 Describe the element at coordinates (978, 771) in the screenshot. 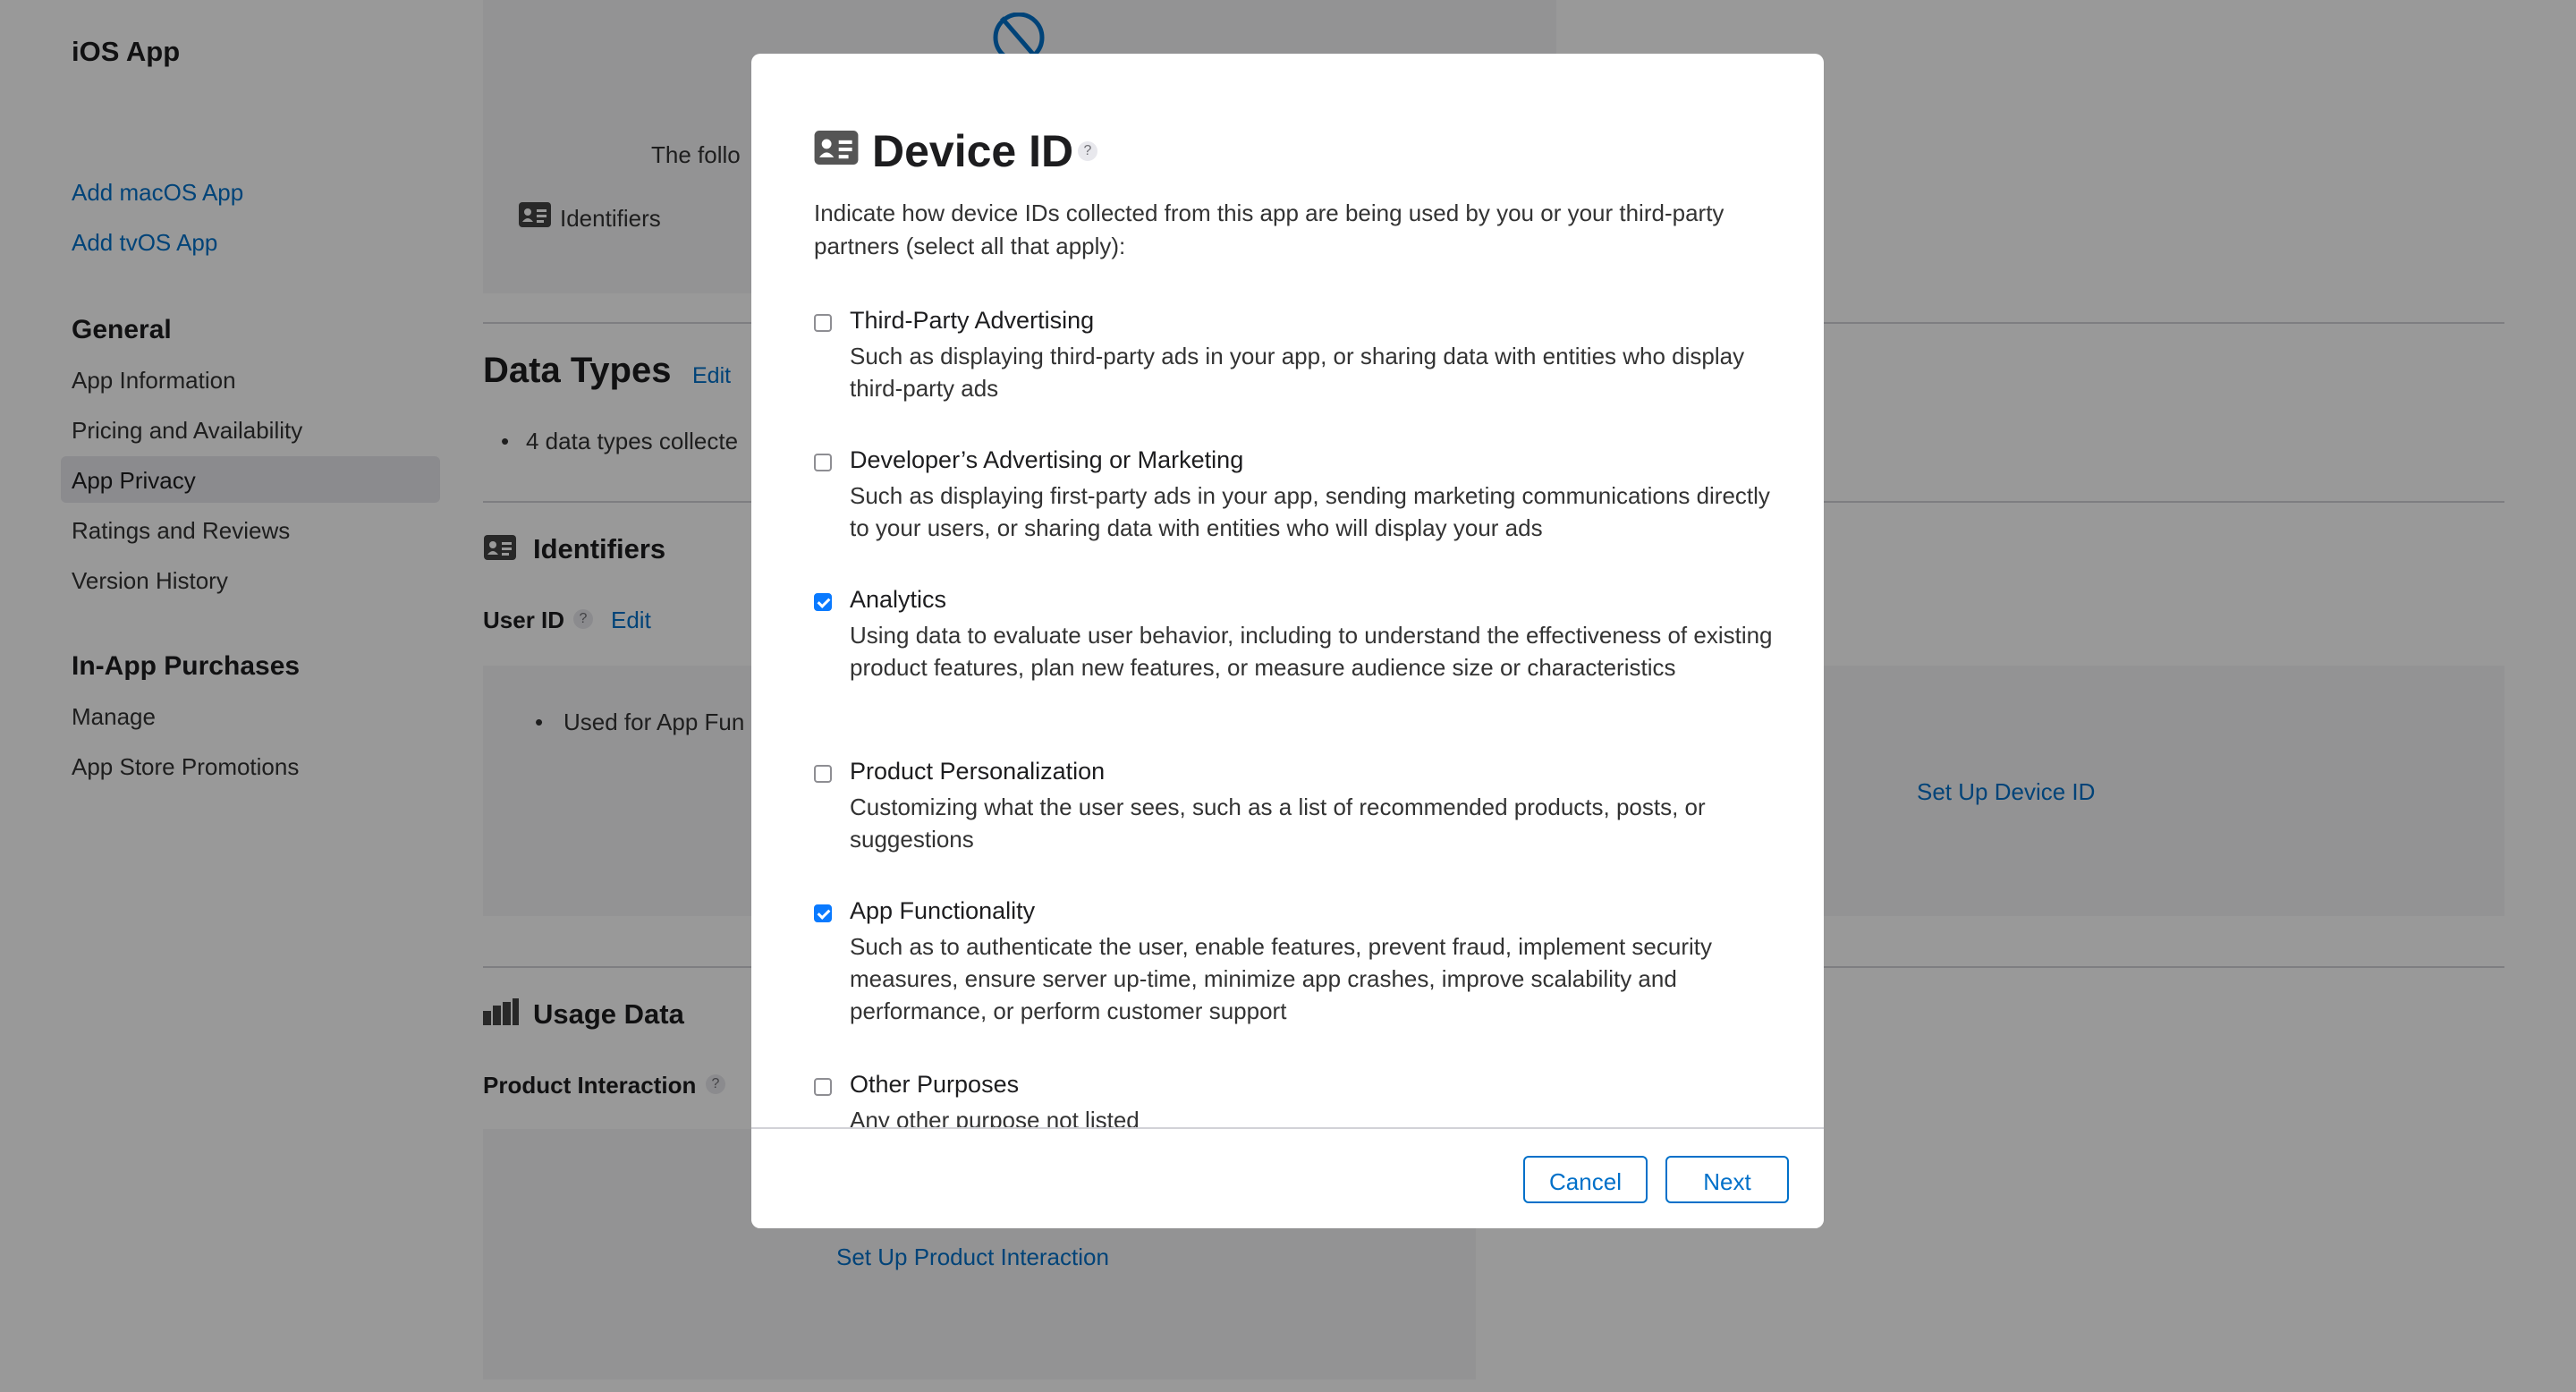

I see `option-label: Product Personalization` at that location.